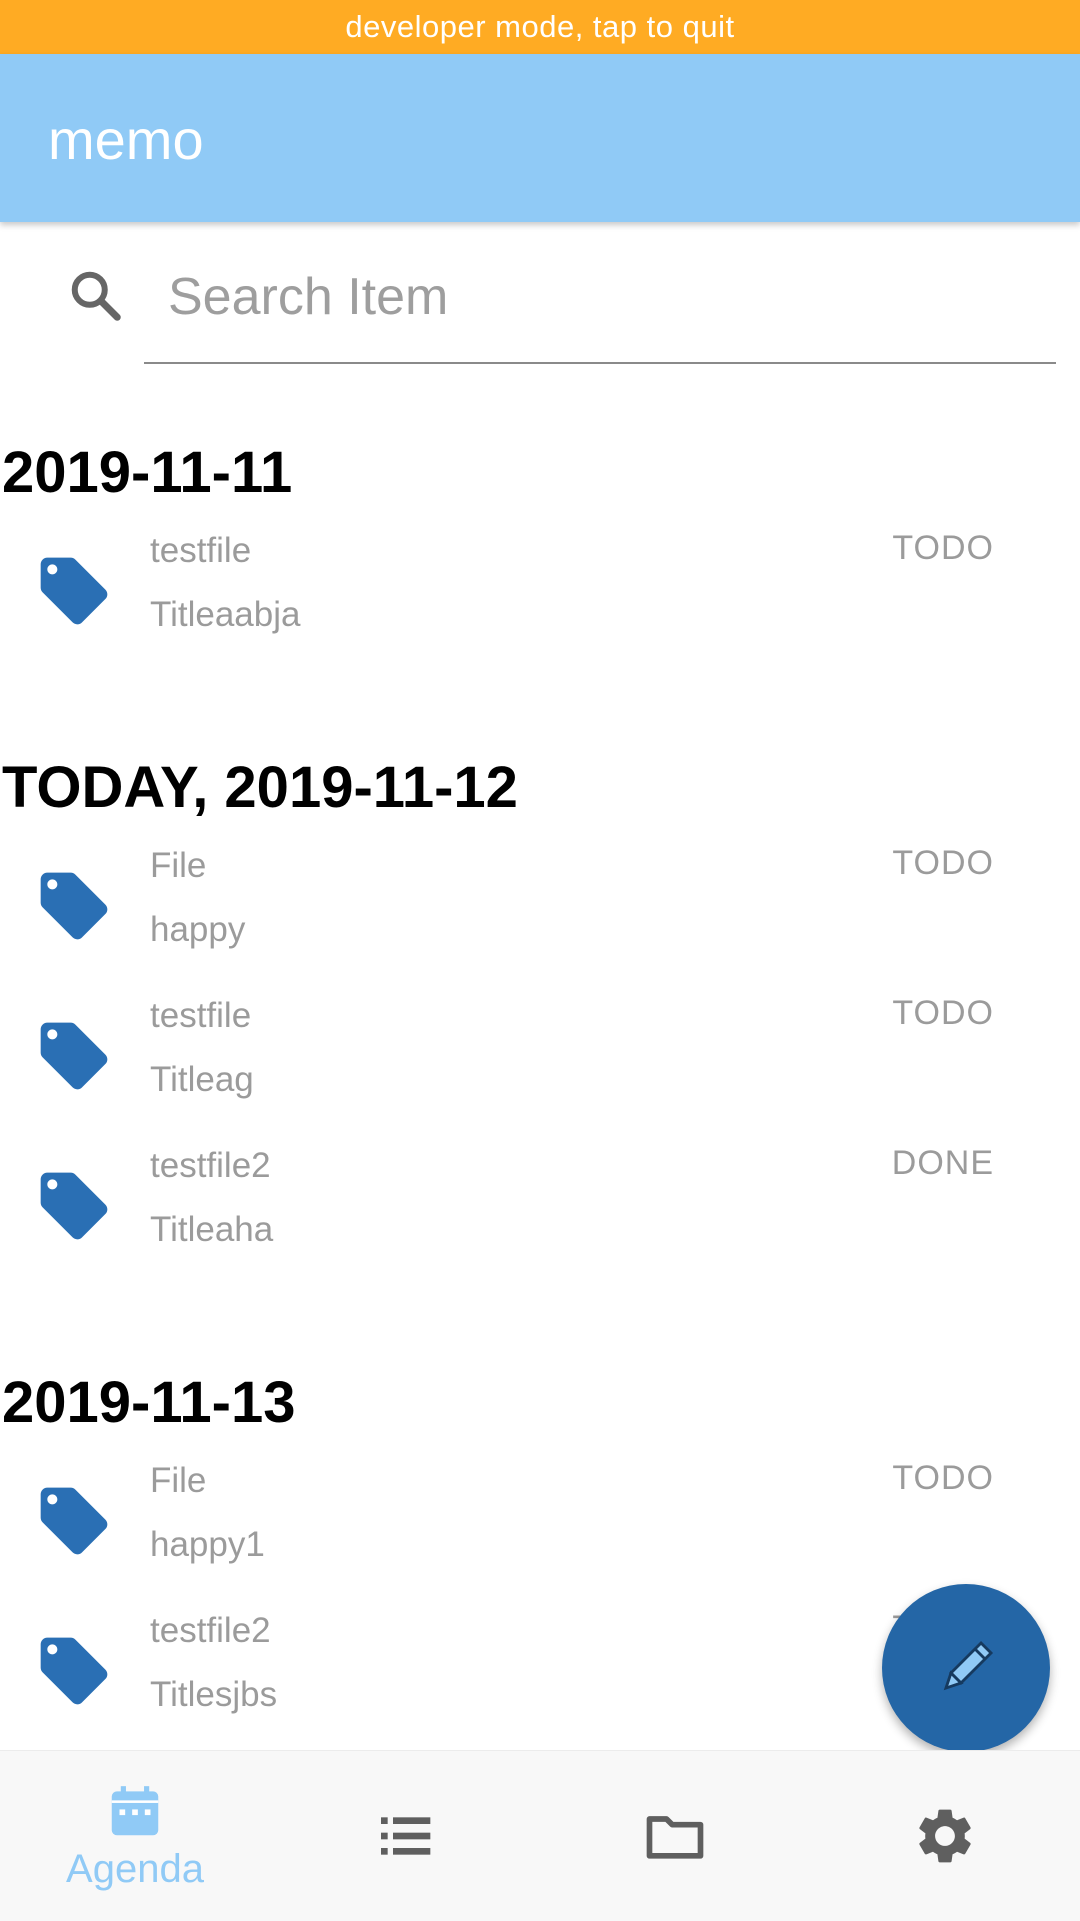 The height and width of the screenshot is (1921, 1080). I want to click on nav-agenda-label: Agenda, so click(135, 1868).